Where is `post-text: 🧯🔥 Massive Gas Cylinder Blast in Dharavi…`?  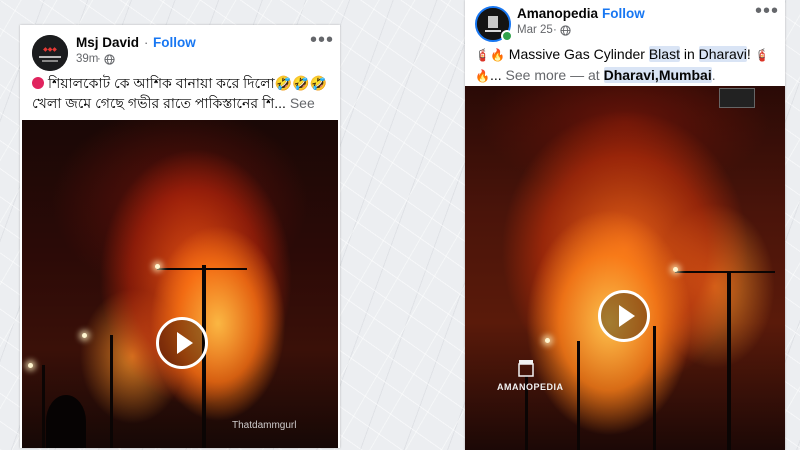
post-text: 🧯🔥 Massive Gas Cylinder Blast in Dharavi… is located at coordinates (627, 65).